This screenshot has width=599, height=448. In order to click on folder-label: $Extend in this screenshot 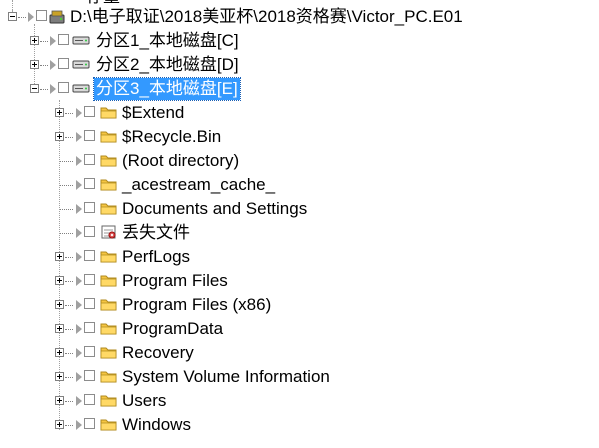, I will do `click(153, 112)`.